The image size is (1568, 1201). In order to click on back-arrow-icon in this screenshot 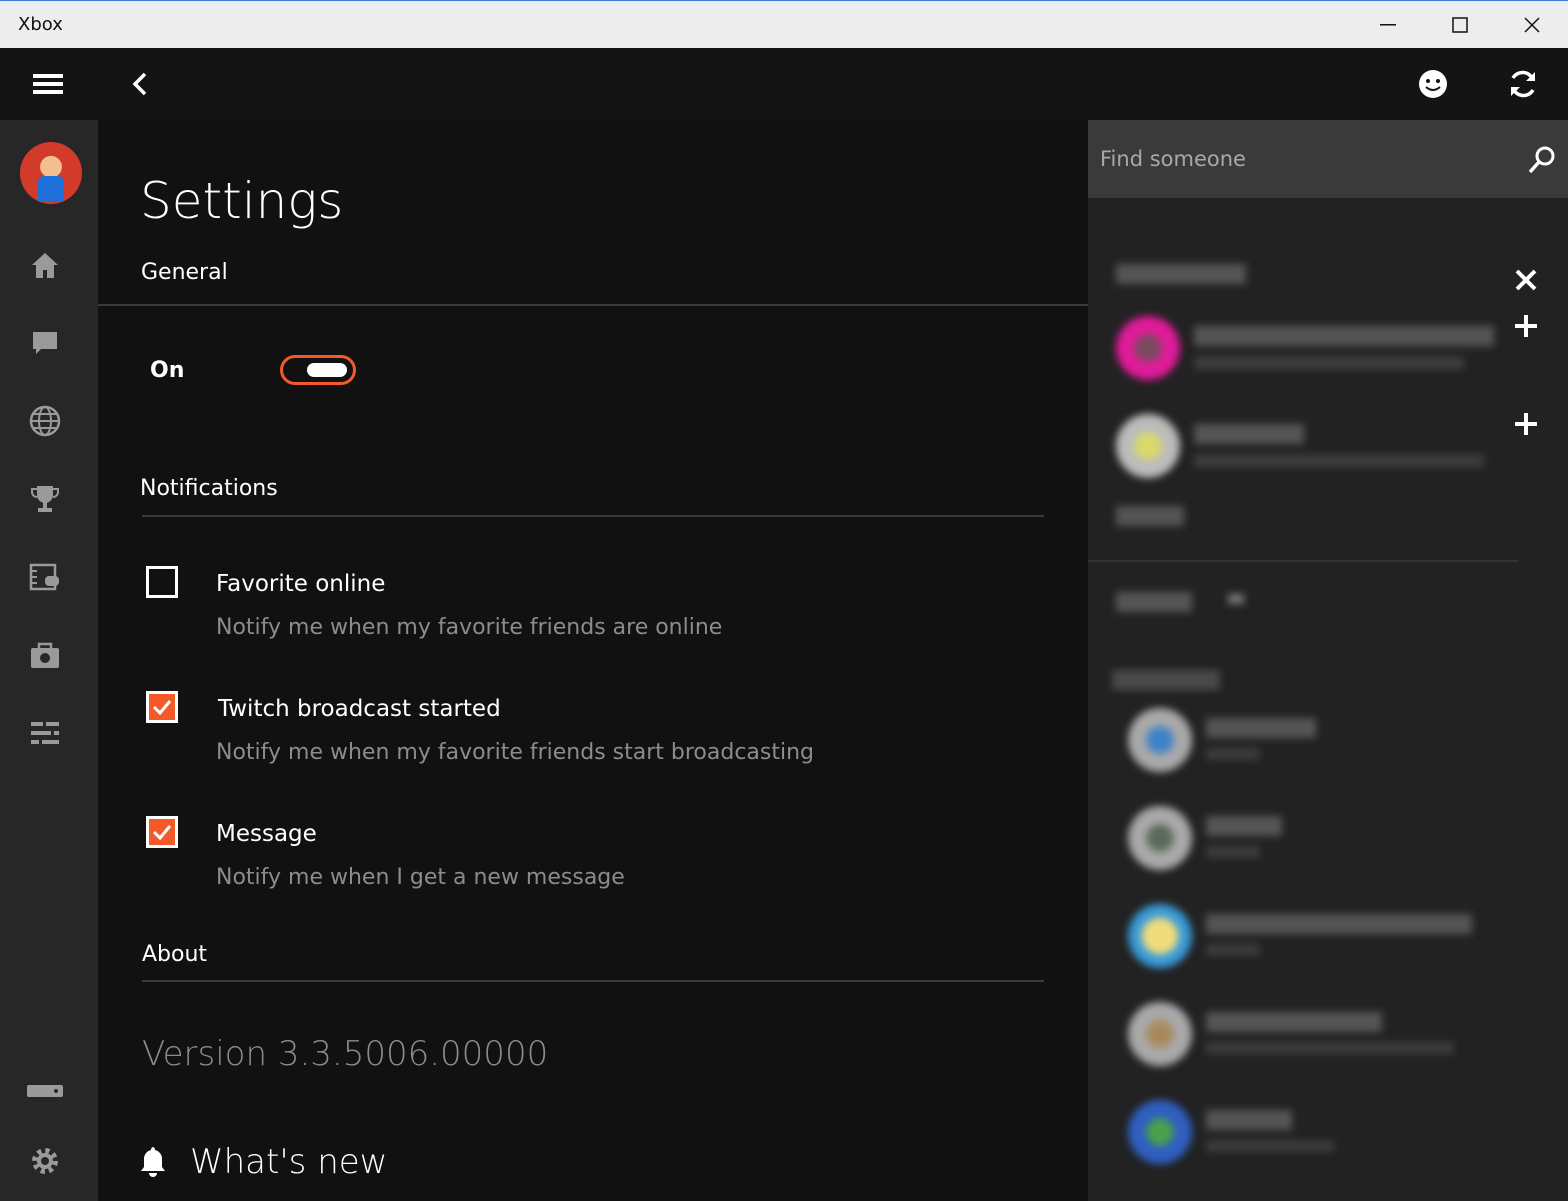, I will do `click(139, 84)`.